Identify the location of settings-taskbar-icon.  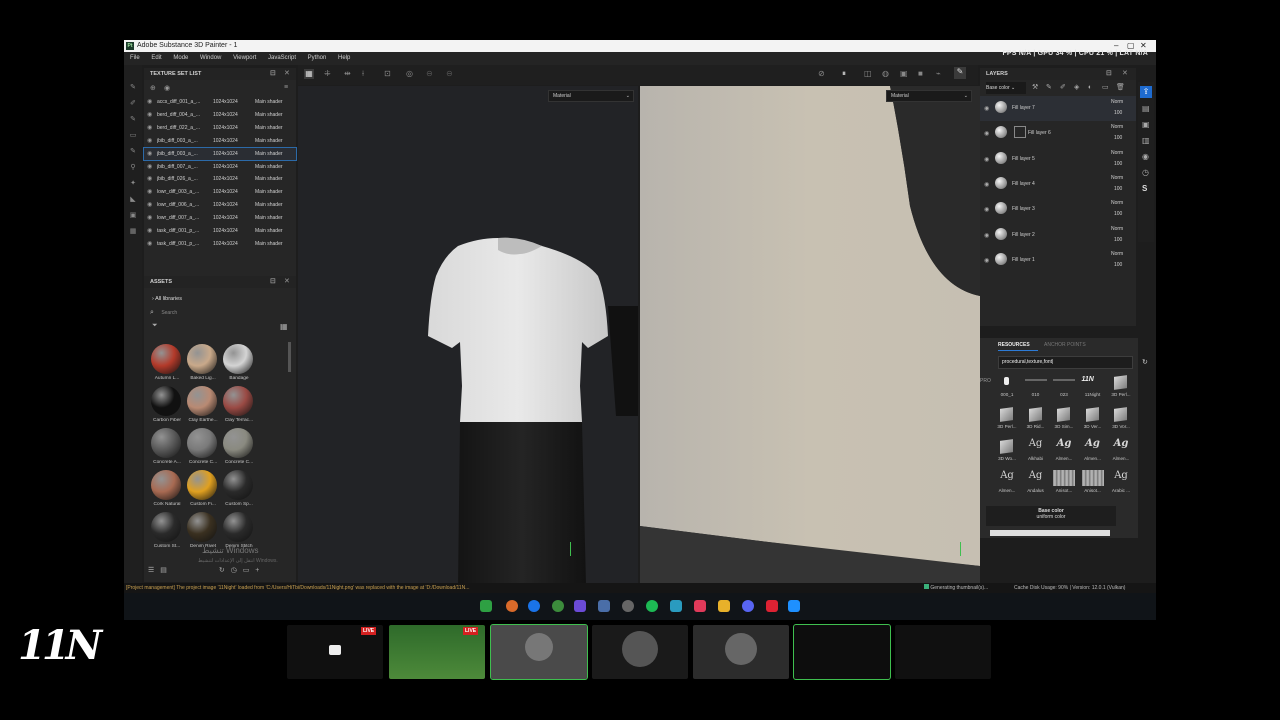
(628, 606).